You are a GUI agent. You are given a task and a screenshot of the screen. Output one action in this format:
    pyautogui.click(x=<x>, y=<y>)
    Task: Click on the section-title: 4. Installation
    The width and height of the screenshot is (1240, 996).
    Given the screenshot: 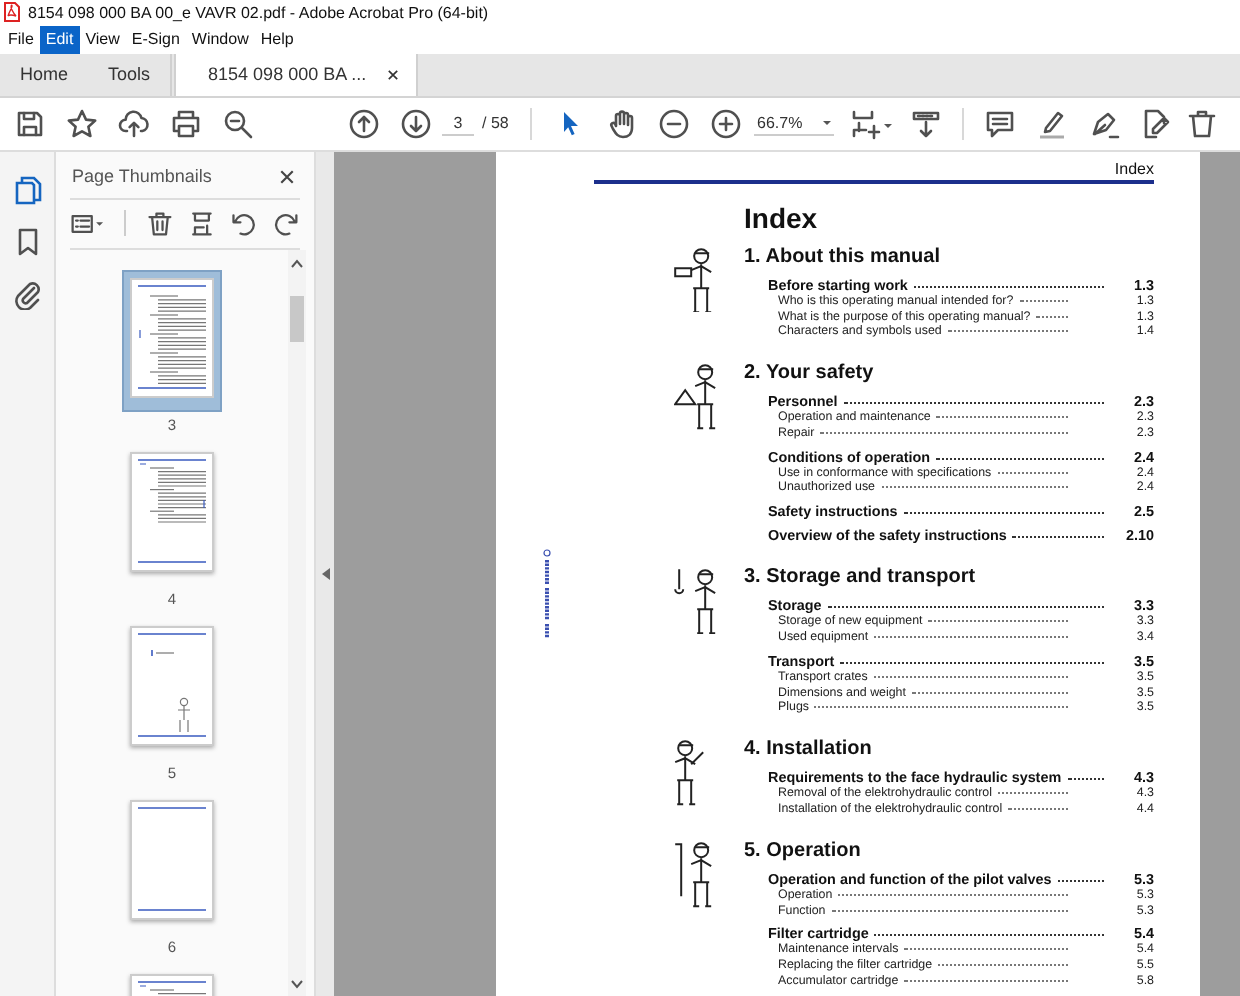 What is the action you would take?
    pyautogui.click(x=809, y=749)
    